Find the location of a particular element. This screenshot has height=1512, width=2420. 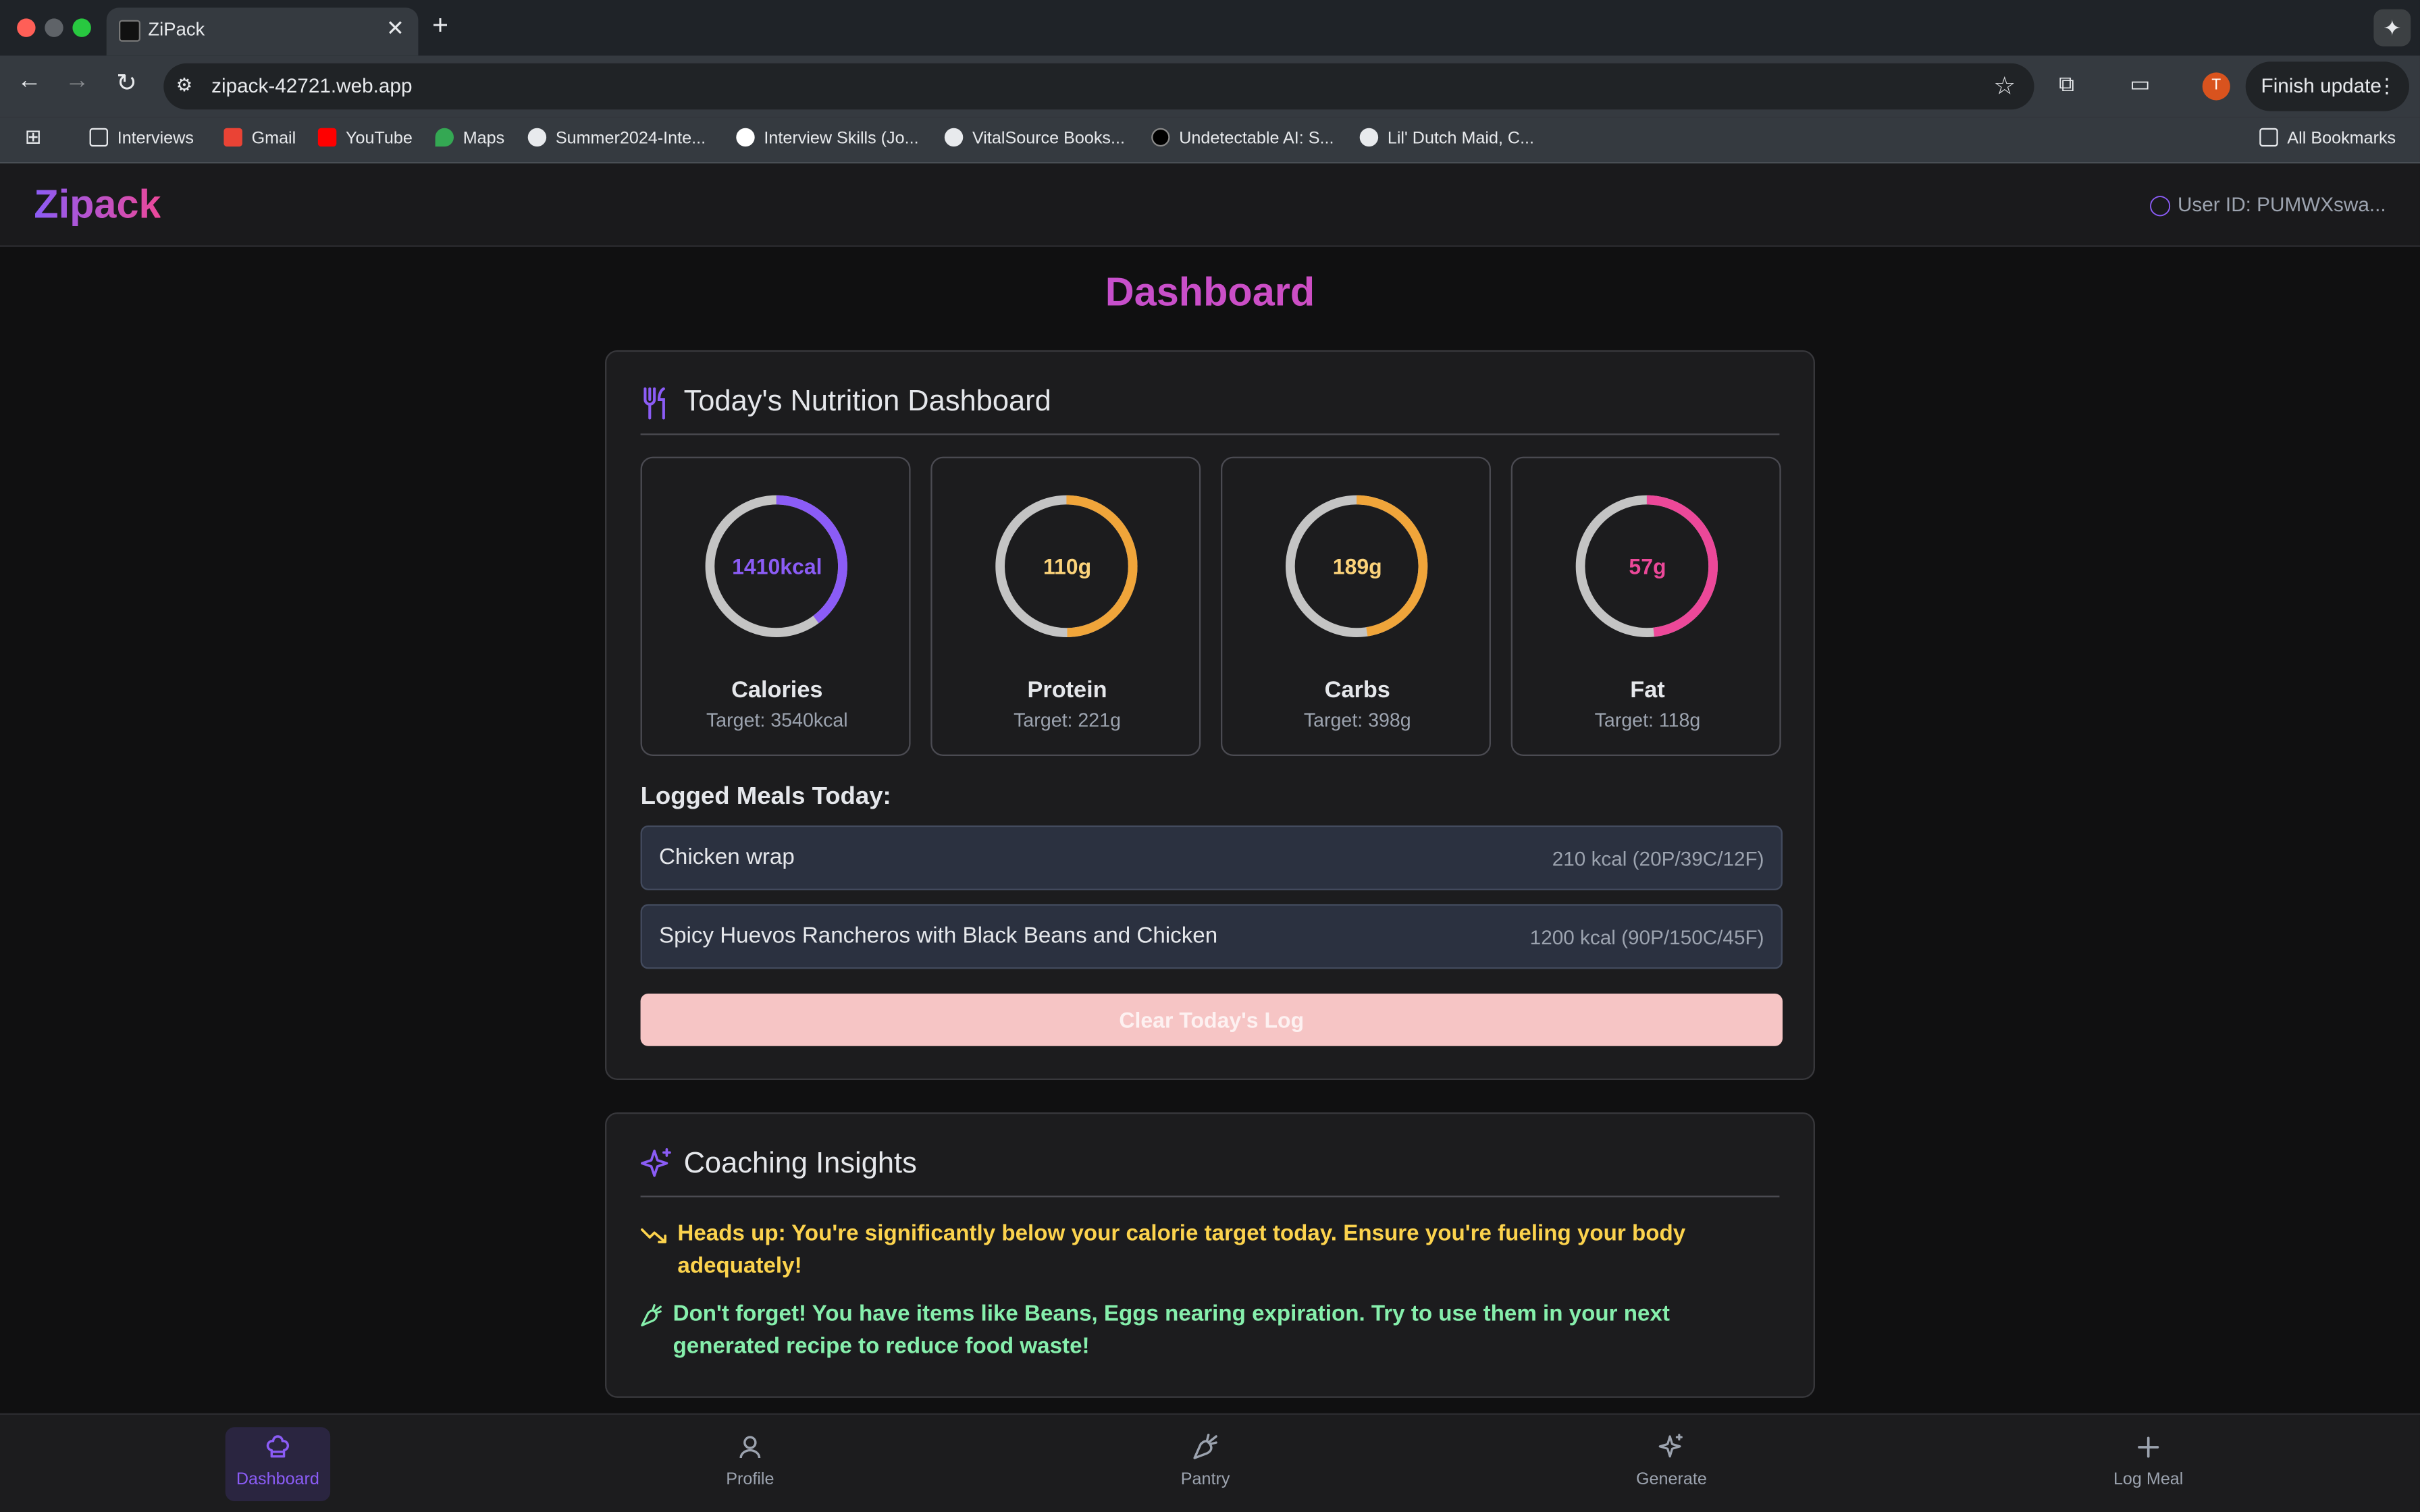

maps-icon is located at coordinates (444, 137).